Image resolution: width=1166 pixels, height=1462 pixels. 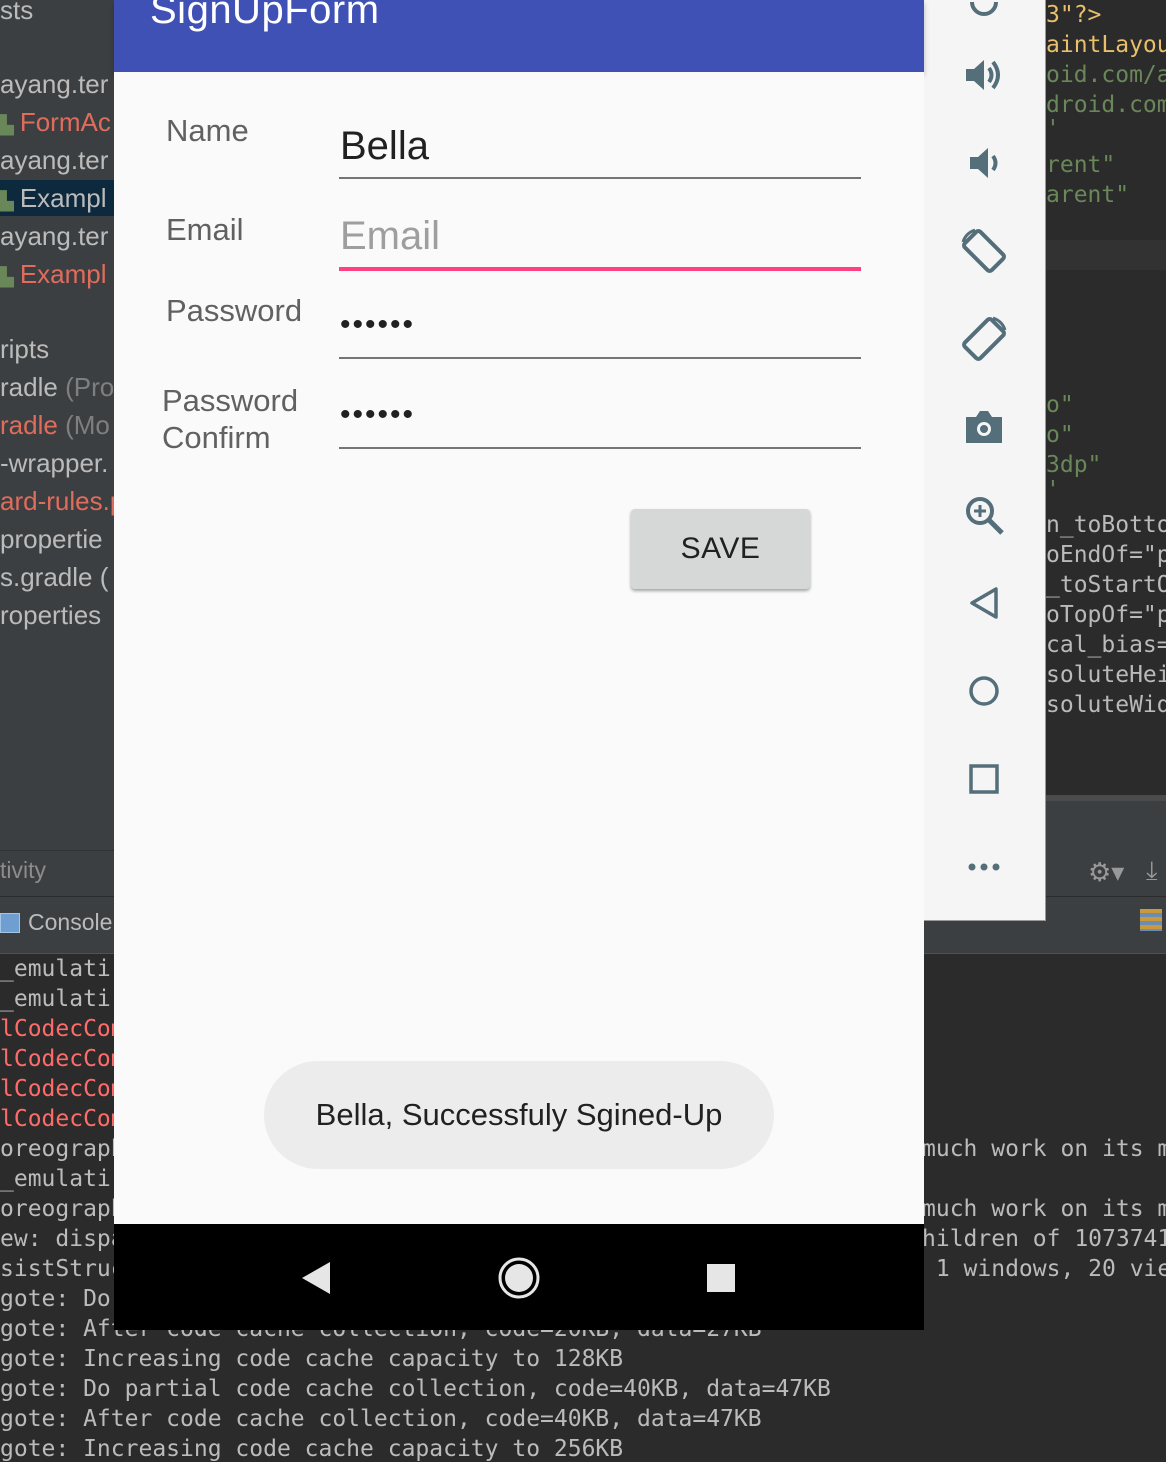 I want to click on project-item: -wrapper., so click(x=54, y=463).